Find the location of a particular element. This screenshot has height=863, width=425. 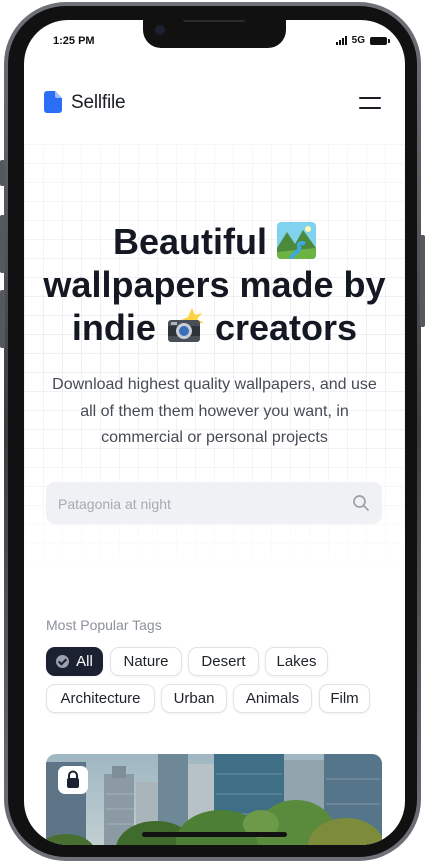

battery-icon is located at coordinates (380, 40).